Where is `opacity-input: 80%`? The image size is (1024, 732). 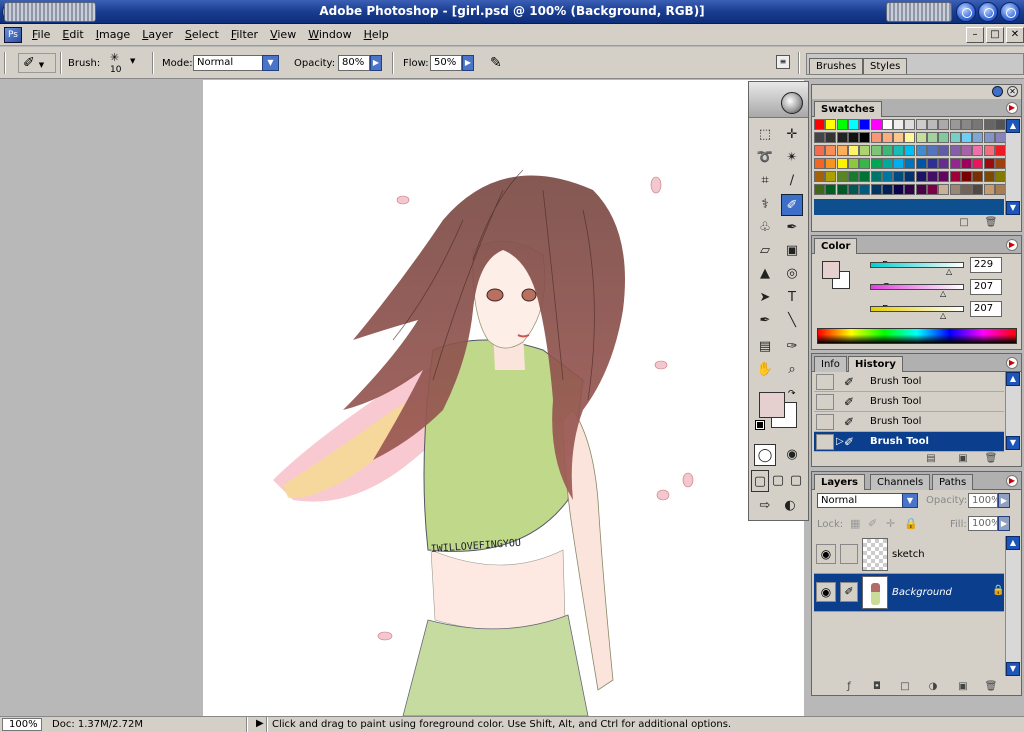
opacity-input: 80% is located at coordinates (354, 63).